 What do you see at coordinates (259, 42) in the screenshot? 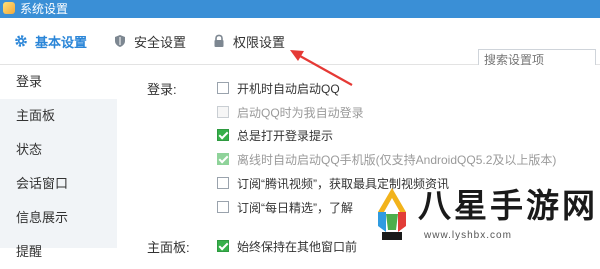
I see `tab-permission-label: 权限设置` at bounding box center [259, 42].